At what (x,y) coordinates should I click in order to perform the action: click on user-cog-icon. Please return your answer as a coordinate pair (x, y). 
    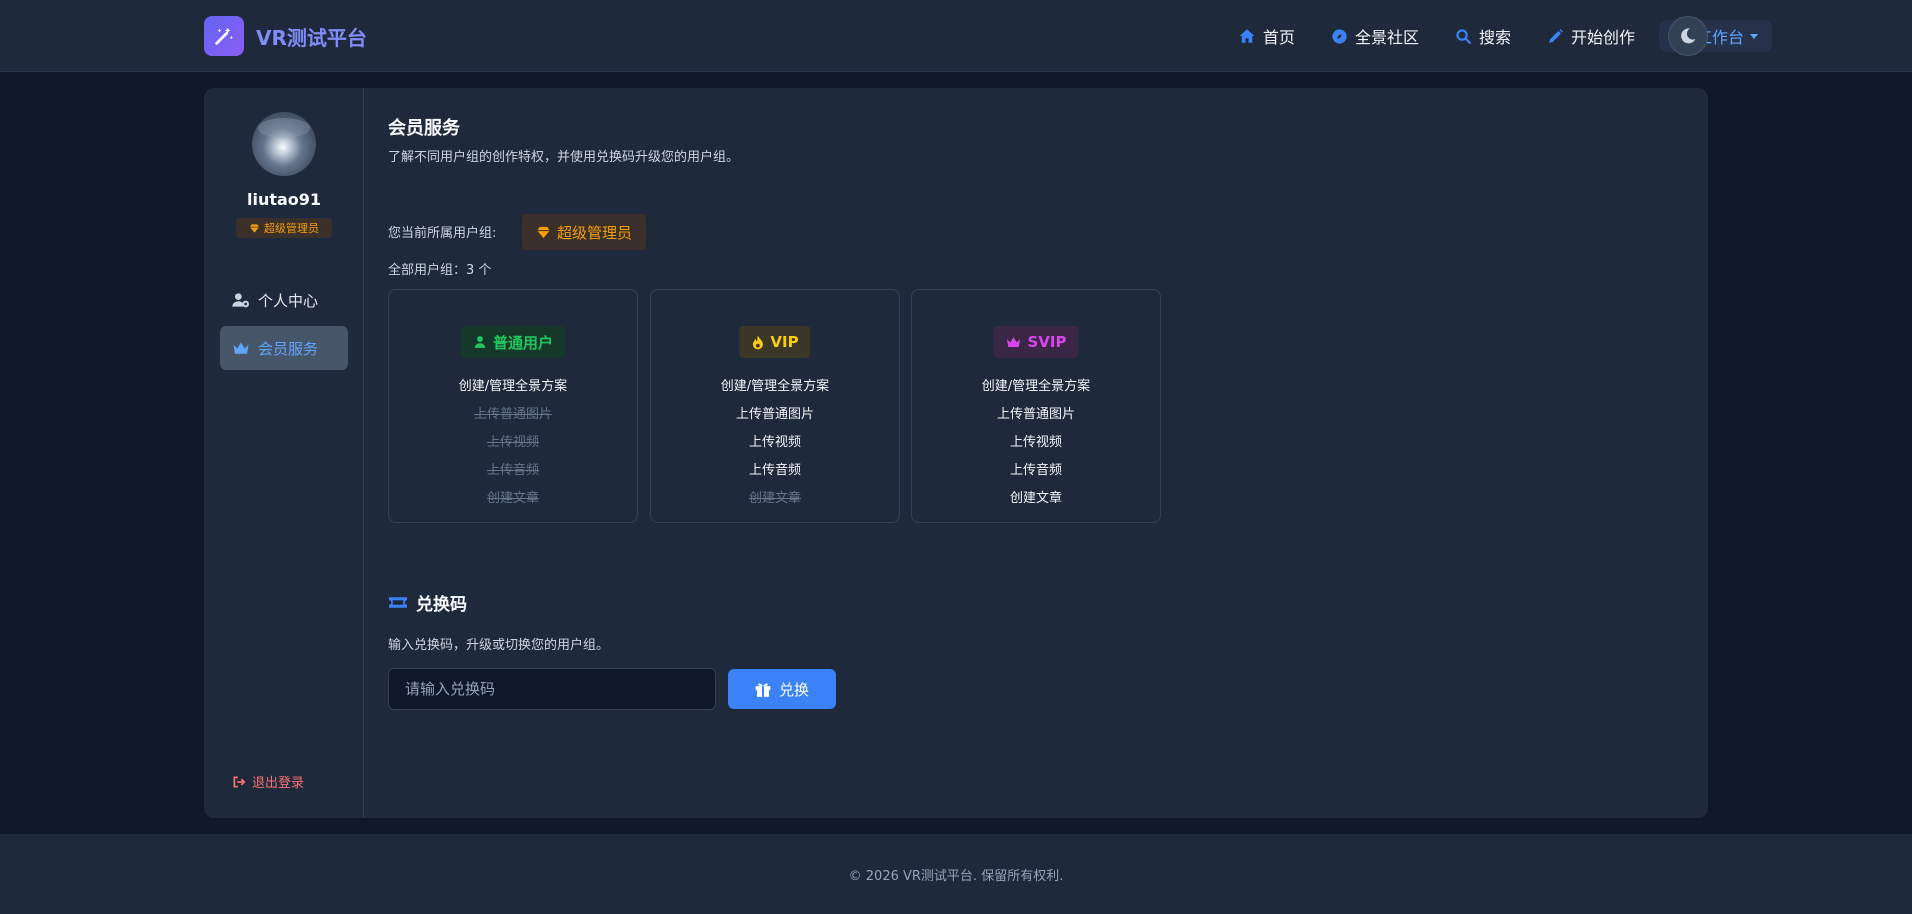
    Looking at the image, I should click on (240, 300).